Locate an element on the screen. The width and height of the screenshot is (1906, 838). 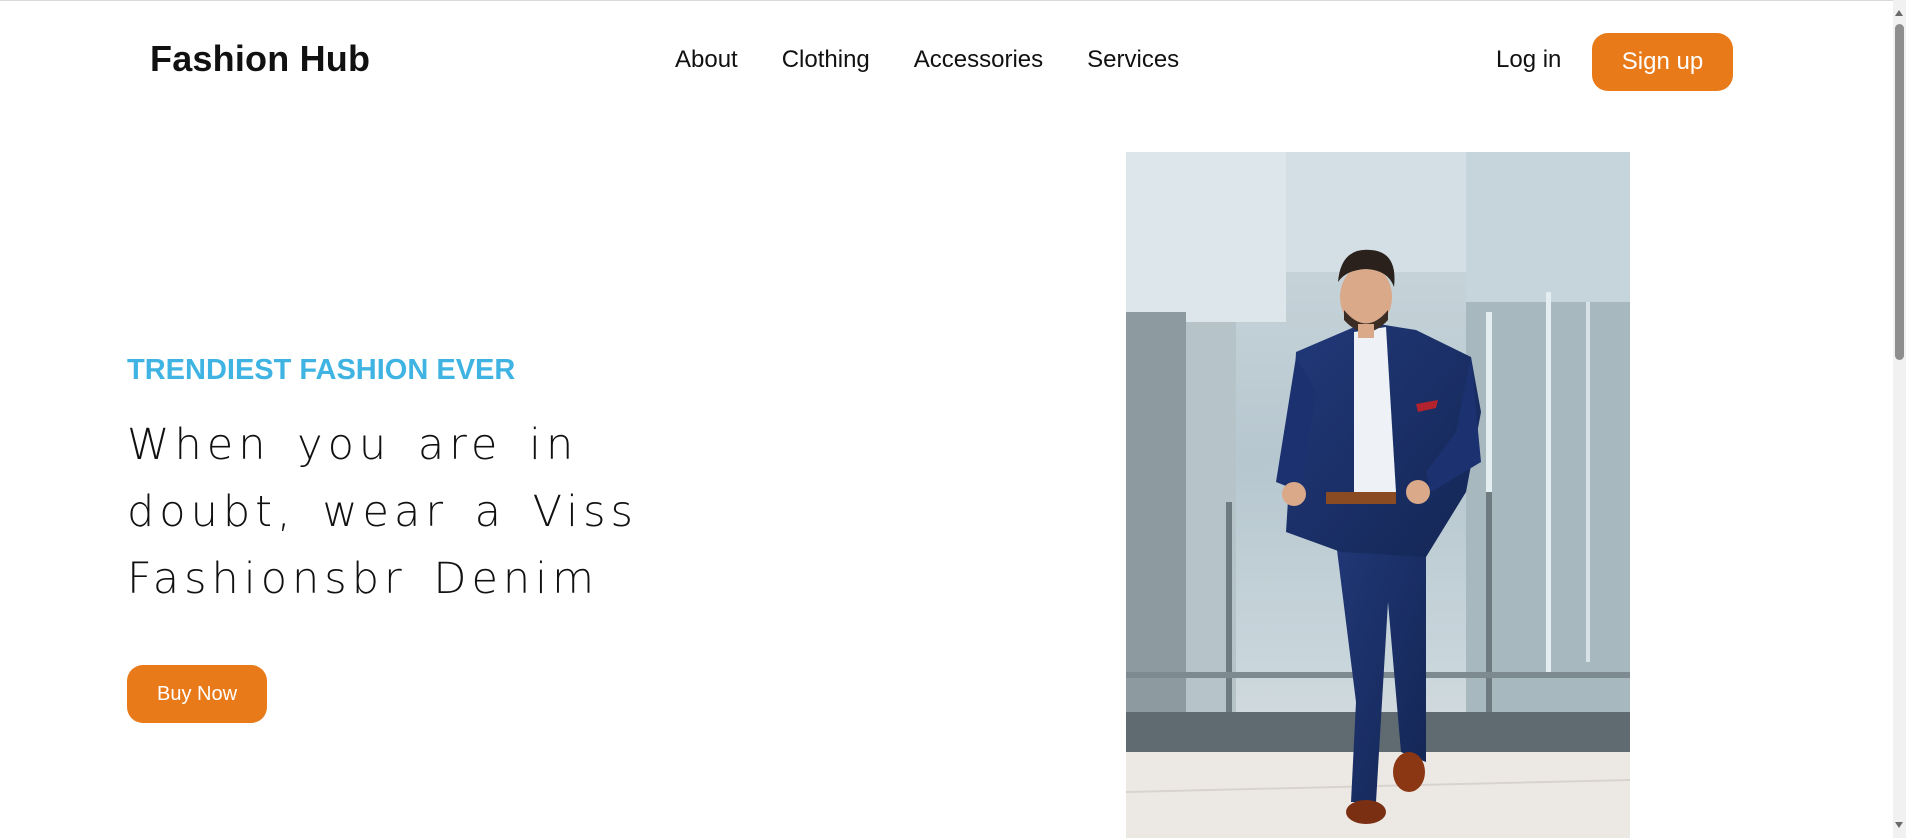
scrollbar-thumb is located at coordinates (1899, 192).